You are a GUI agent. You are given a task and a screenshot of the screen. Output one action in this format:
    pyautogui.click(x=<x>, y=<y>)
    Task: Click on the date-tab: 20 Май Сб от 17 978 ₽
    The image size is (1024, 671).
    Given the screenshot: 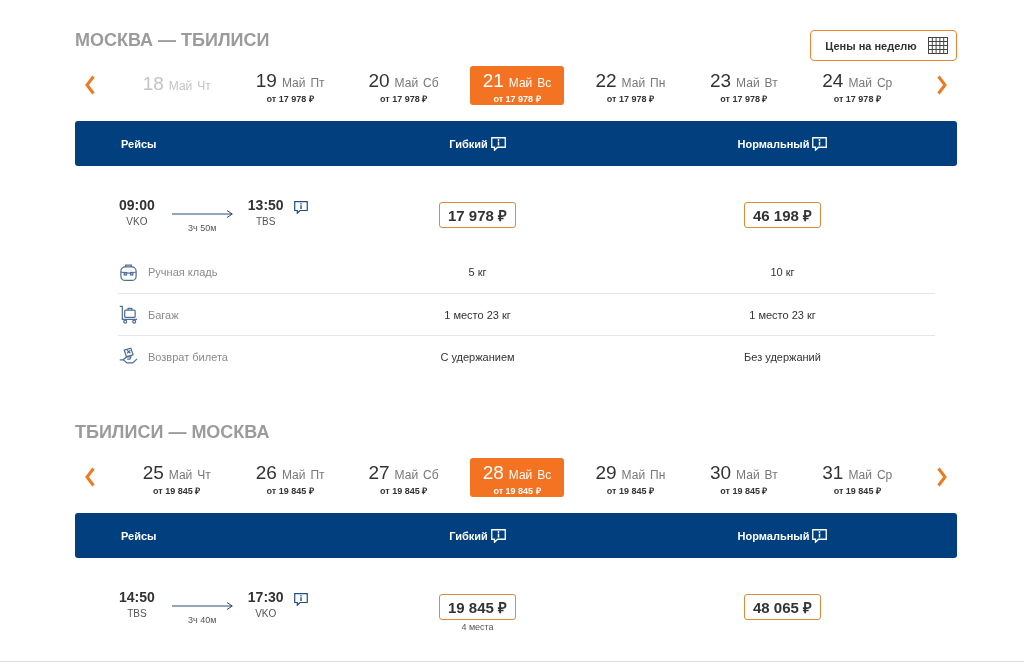 What is the action you would take?
    pyautogui.click(x=403, y=85)
    